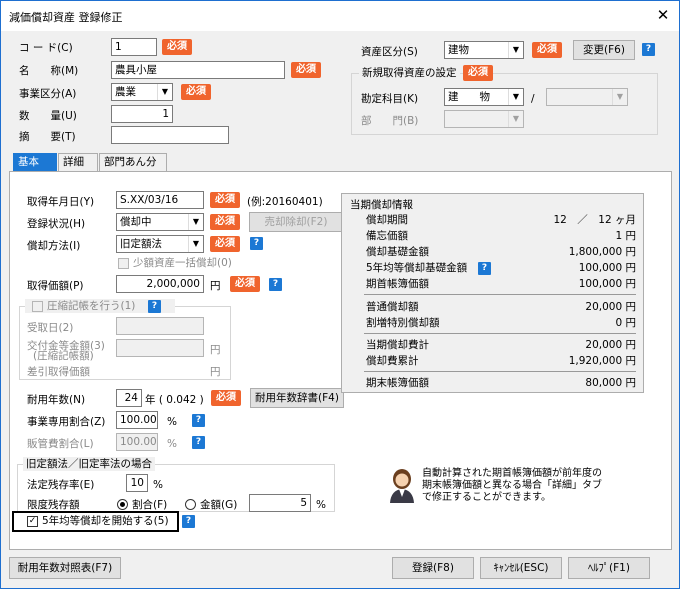 This screenshot has width=680, height=589. I want to click on info-row-label: 償却基礎金額, so click(397, 252).